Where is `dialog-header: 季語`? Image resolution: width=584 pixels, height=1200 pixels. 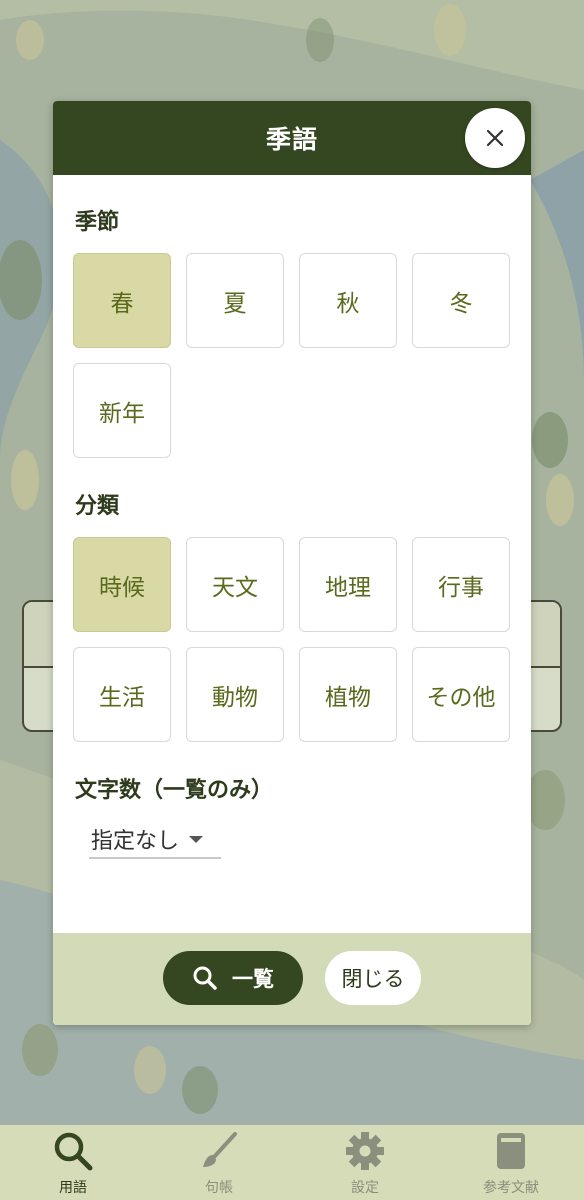
dialog-header: 季語 is located at coordinates (292, 138).